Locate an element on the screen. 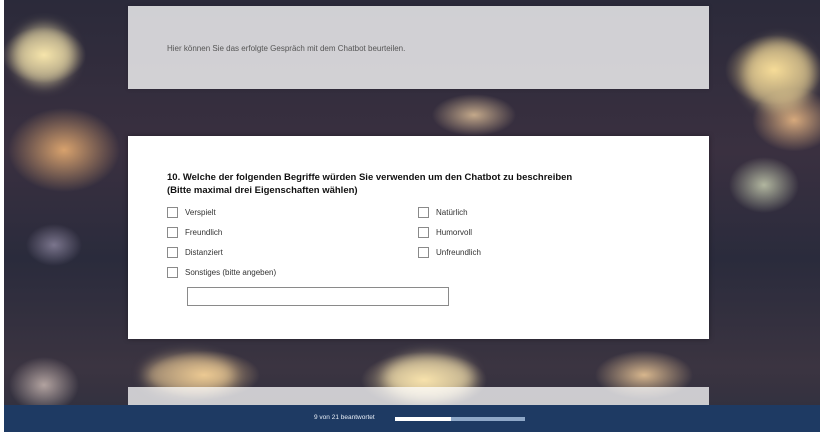 This screenshot has height=432, width=824. option-label: Verspielt is located at coordinates (200, 212).